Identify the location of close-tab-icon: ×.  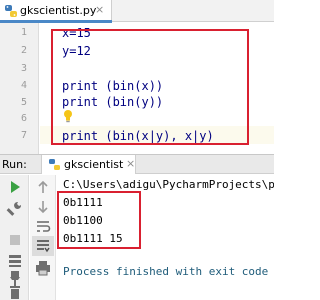
(99, 10).